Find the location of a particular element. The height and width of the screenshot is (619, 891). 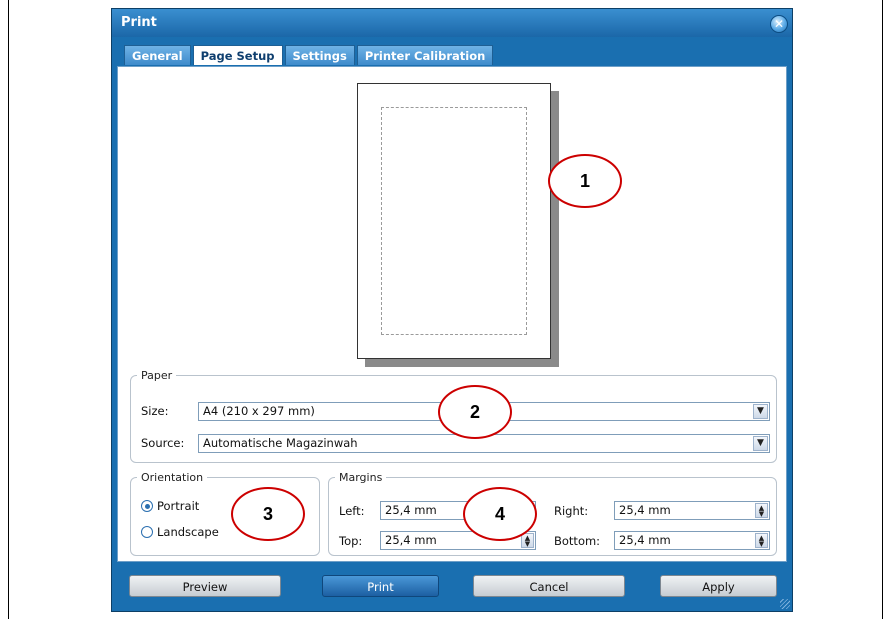

right-margin-label: Right: is located at coordinates (571, 511).